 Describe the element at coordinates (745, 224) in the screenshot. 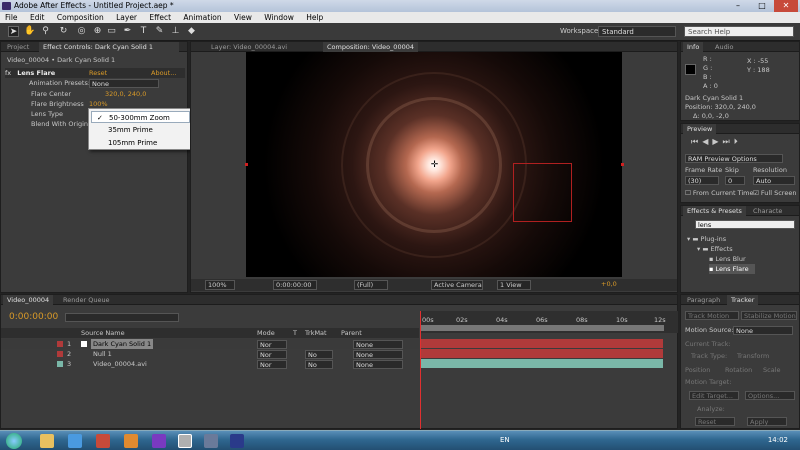

I see `effects-search-input: lens` at that location.